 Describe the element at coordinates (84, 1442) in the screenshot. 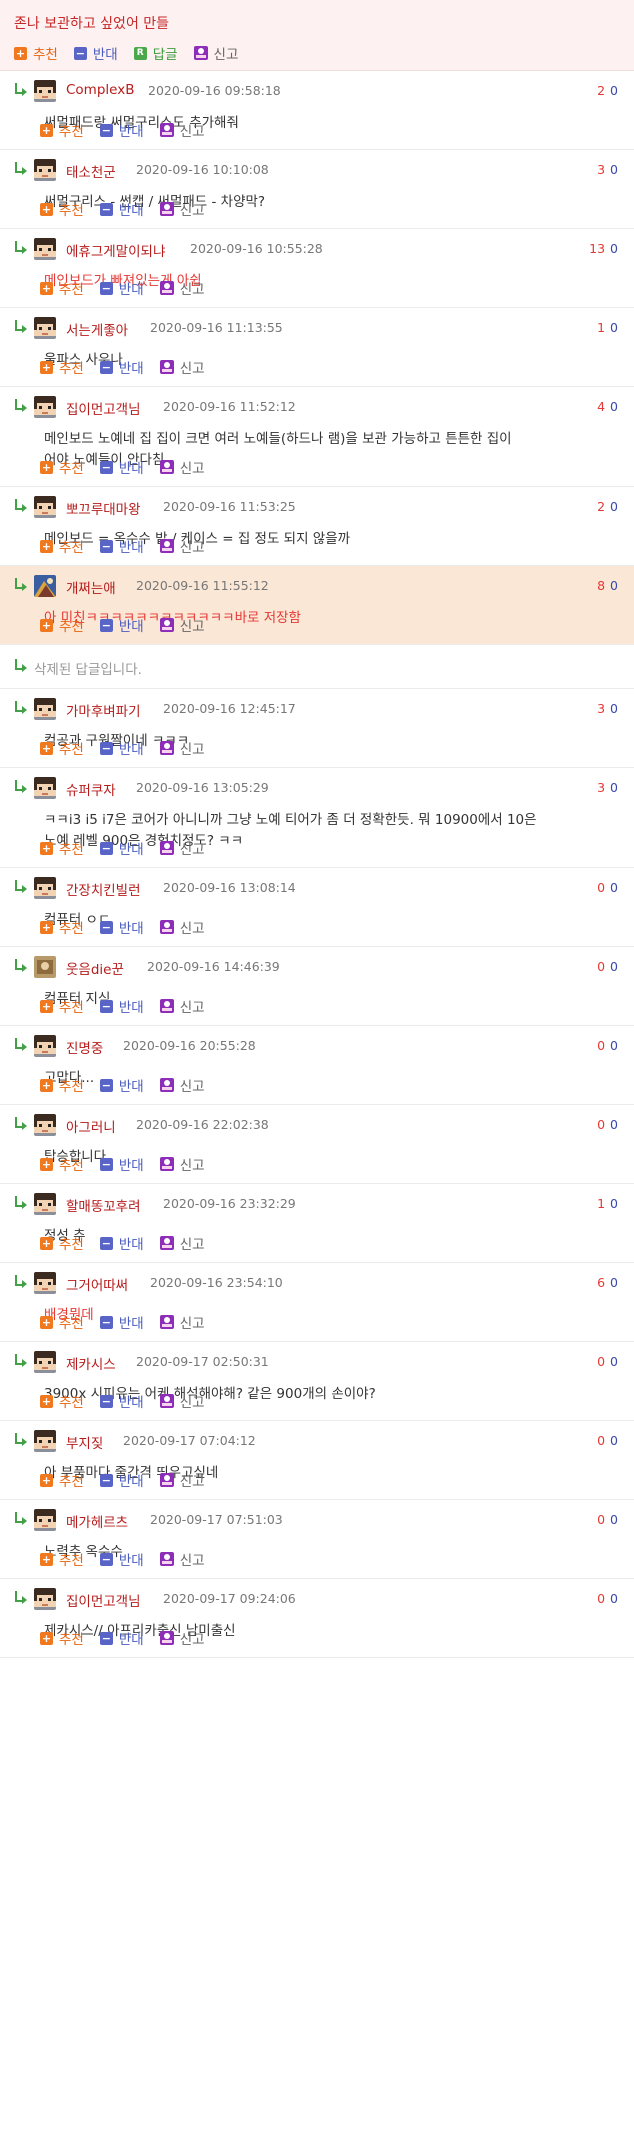

I see `comment-author: 부지짖` at that location.